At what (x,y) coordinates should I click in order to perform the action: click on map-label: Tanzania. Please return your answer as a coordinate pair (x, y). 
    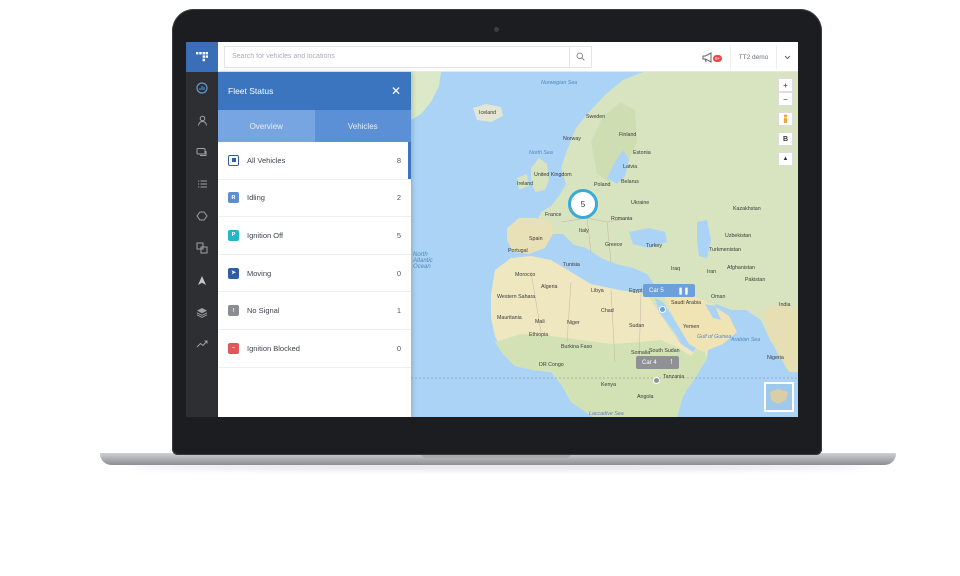
    Looking at the image, I should click on (674, 377).